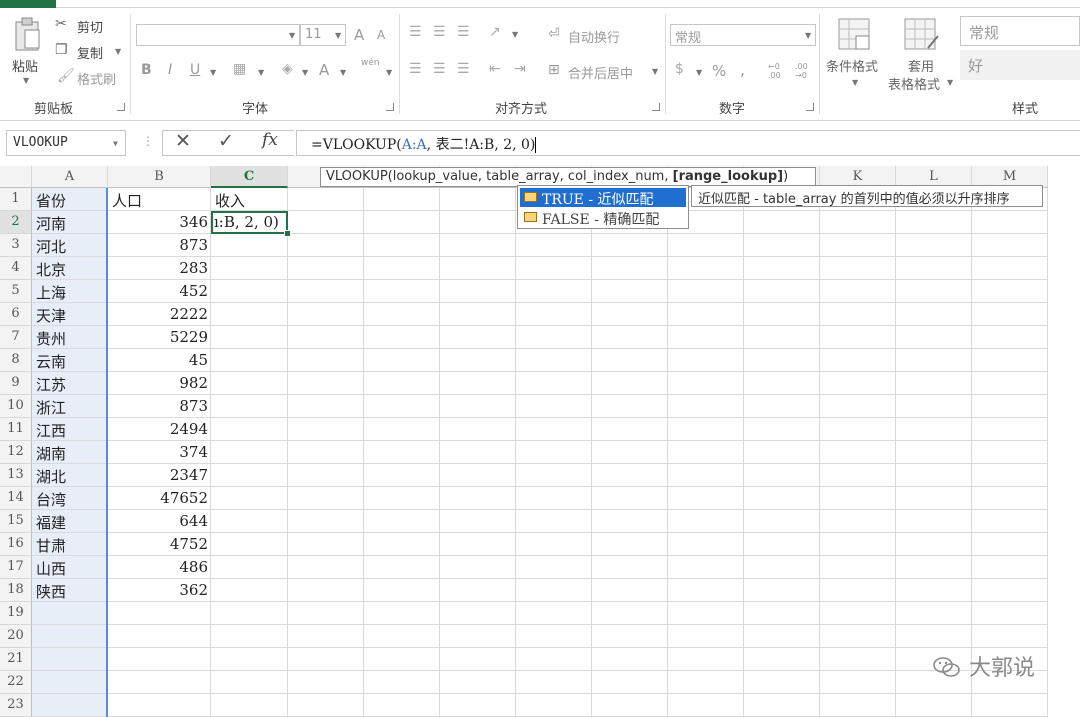 Image resolution: width=1080 pixels, height=717 pixels. I want to click on comma-button: ,, so click(742, 69).